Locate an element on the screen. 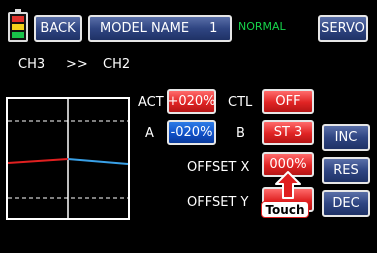 The width and height of the screenshot is (377, 253). a-value: -020% is located at coordinates (191, 132).